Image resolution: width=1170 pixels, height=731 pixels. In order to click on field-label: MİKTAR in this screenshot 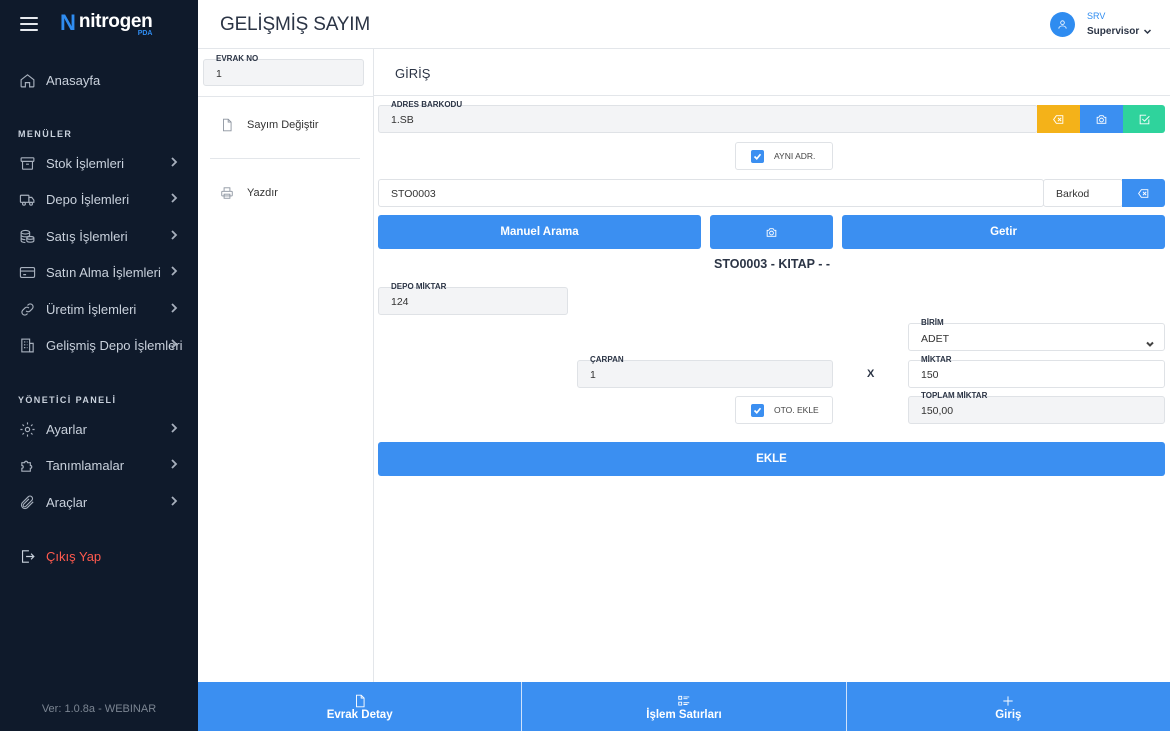, I will do `click(936, 359)`.